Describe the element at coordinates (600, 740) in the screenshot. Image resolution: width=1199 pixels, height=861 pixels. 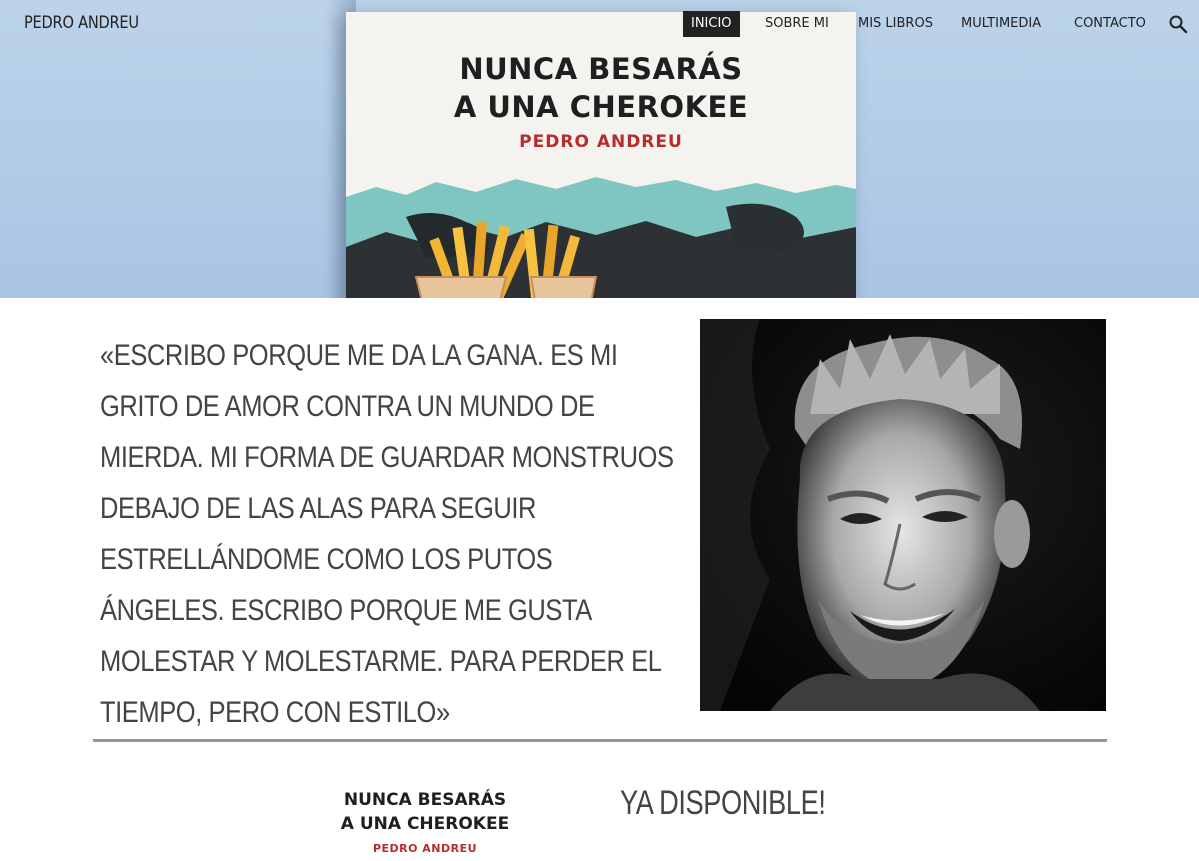
I see `section-divider` at that location.